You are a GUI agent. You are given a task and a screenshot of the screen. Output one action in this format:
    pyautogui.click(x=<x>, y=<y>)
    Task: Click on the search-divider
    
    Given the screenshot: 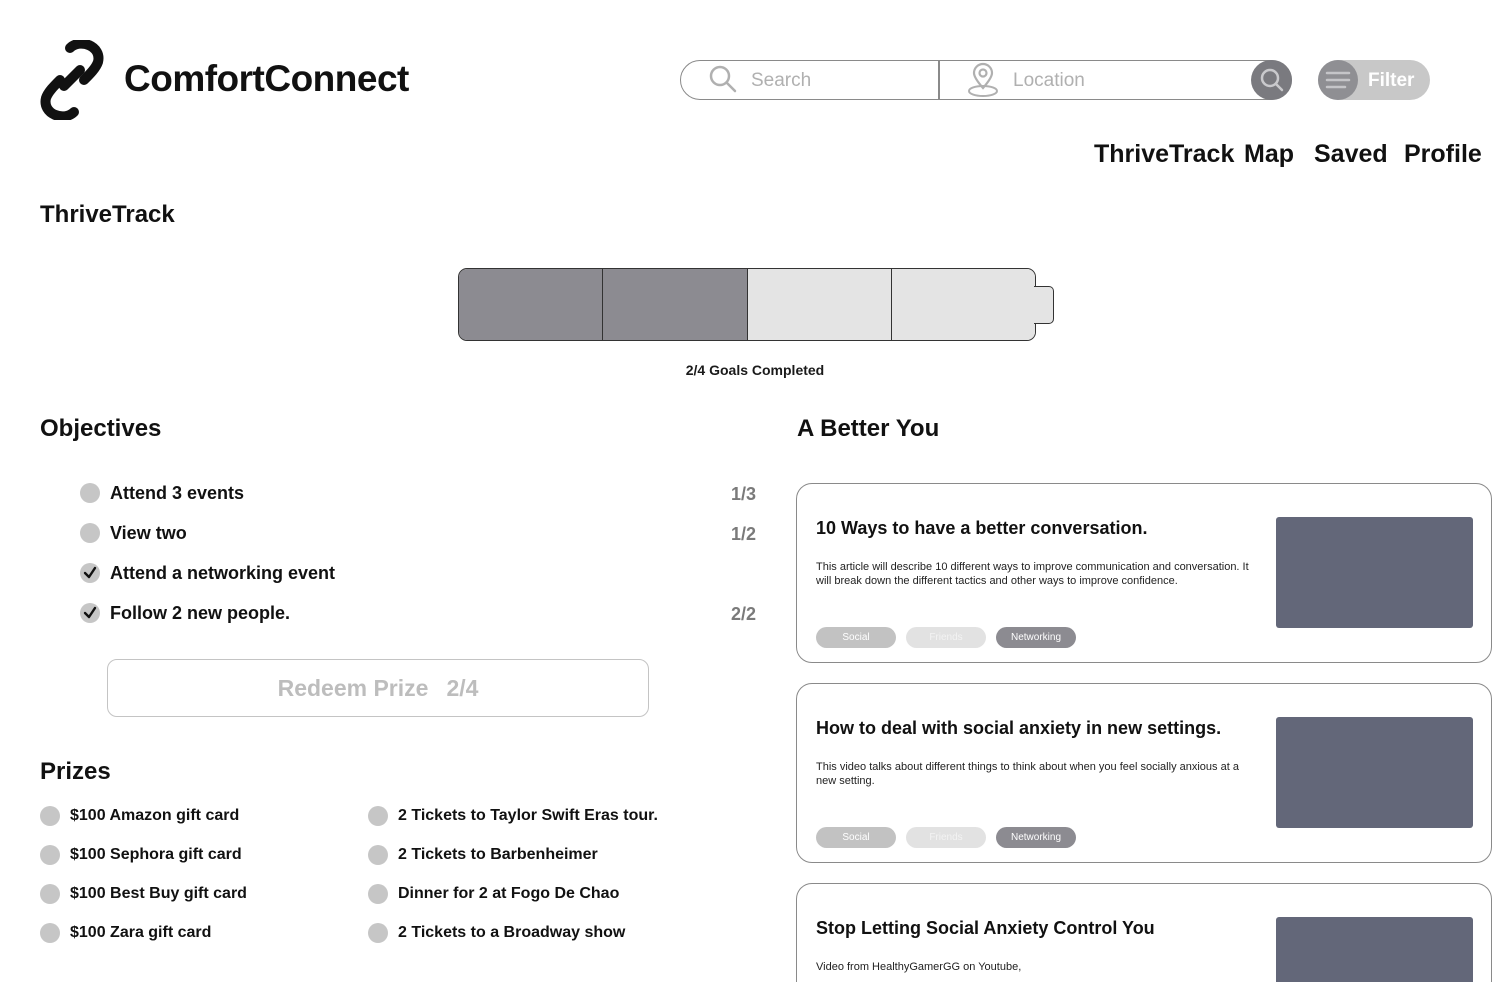 What is the action you would take?
    pyautogui.click(x=939, y=80)
    